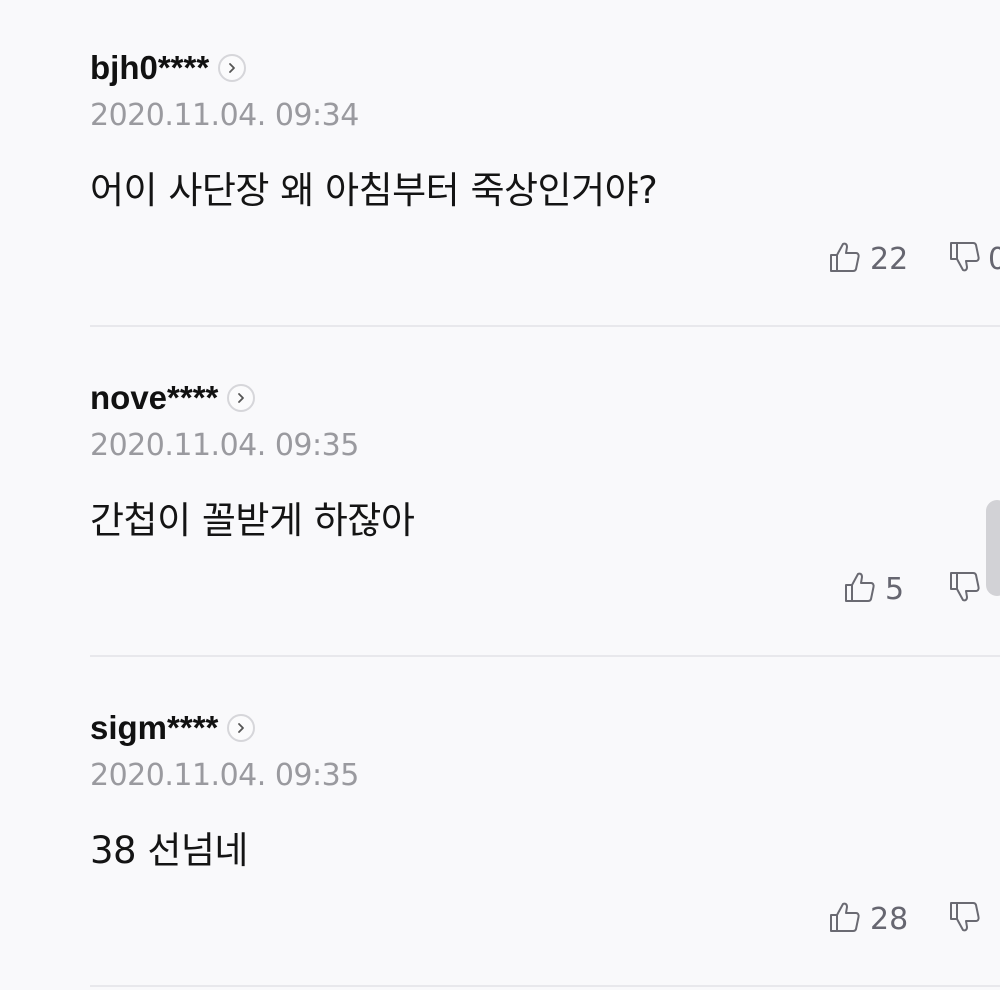 The image size is (1000, 990). I want to click on username: sigm****, so click(154, 728).